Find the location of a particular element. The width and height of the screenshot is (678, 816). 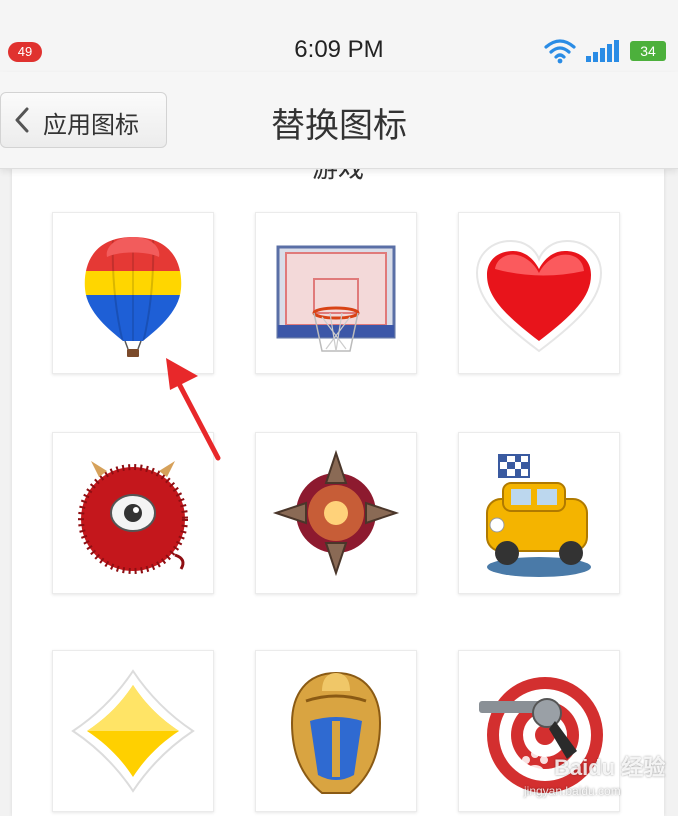

pointer-arrow is located at coordinates (193, 409).